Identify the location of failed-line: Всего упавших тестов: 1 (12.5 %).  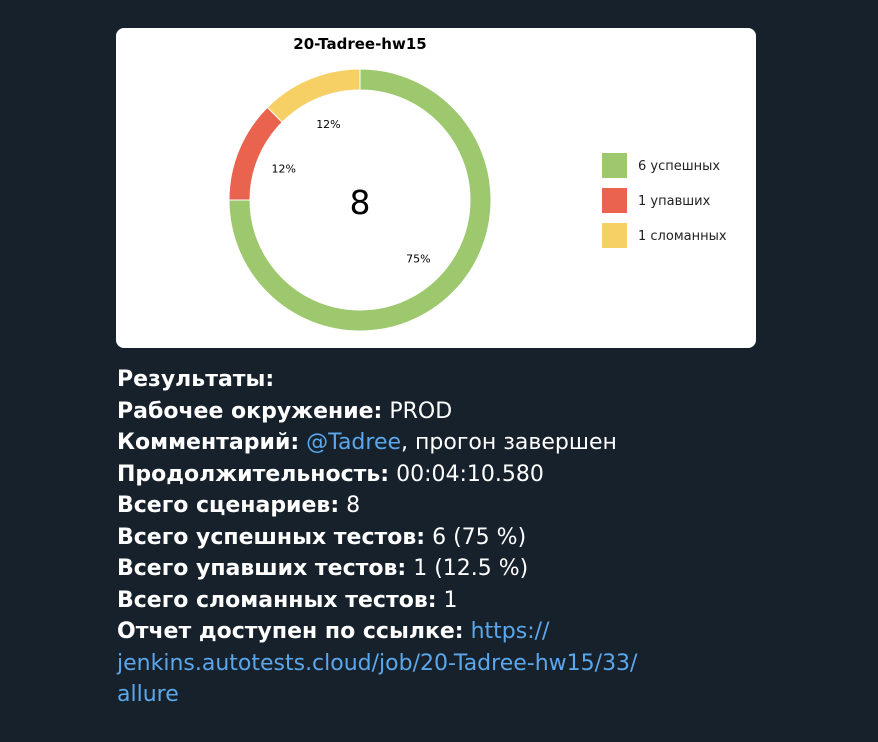
(447, 569).